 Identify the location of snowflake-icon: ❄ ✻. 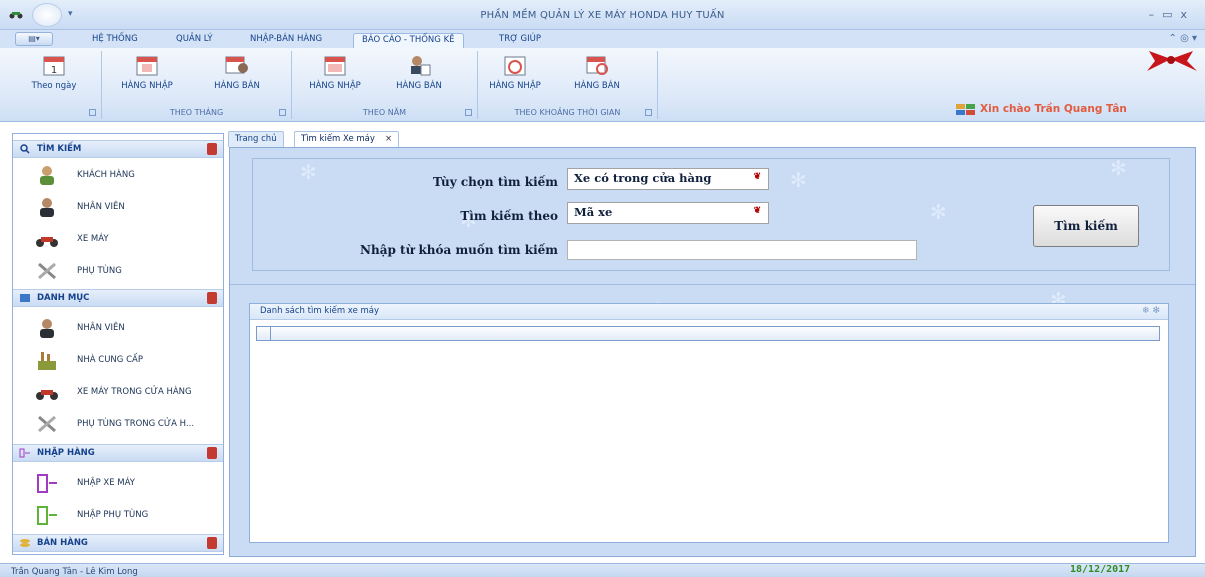
(1151, 311).